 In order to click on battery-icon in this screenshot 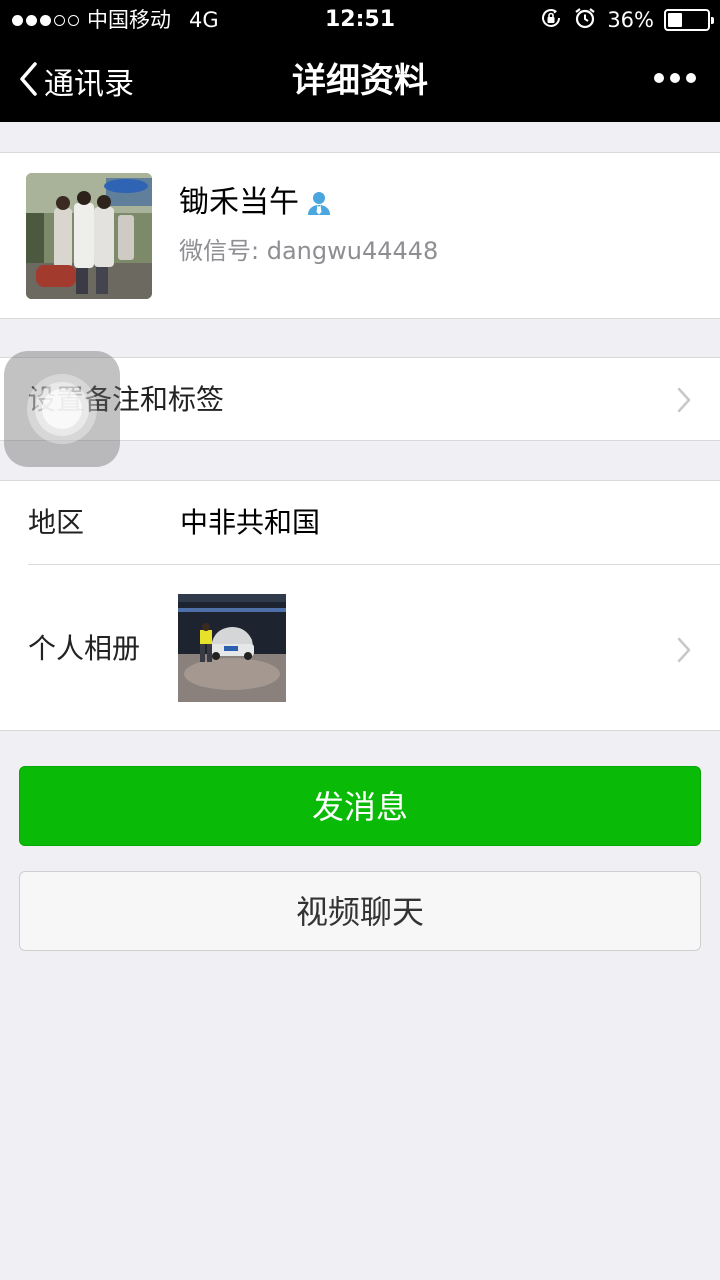, I will do `click(689, 20)`.